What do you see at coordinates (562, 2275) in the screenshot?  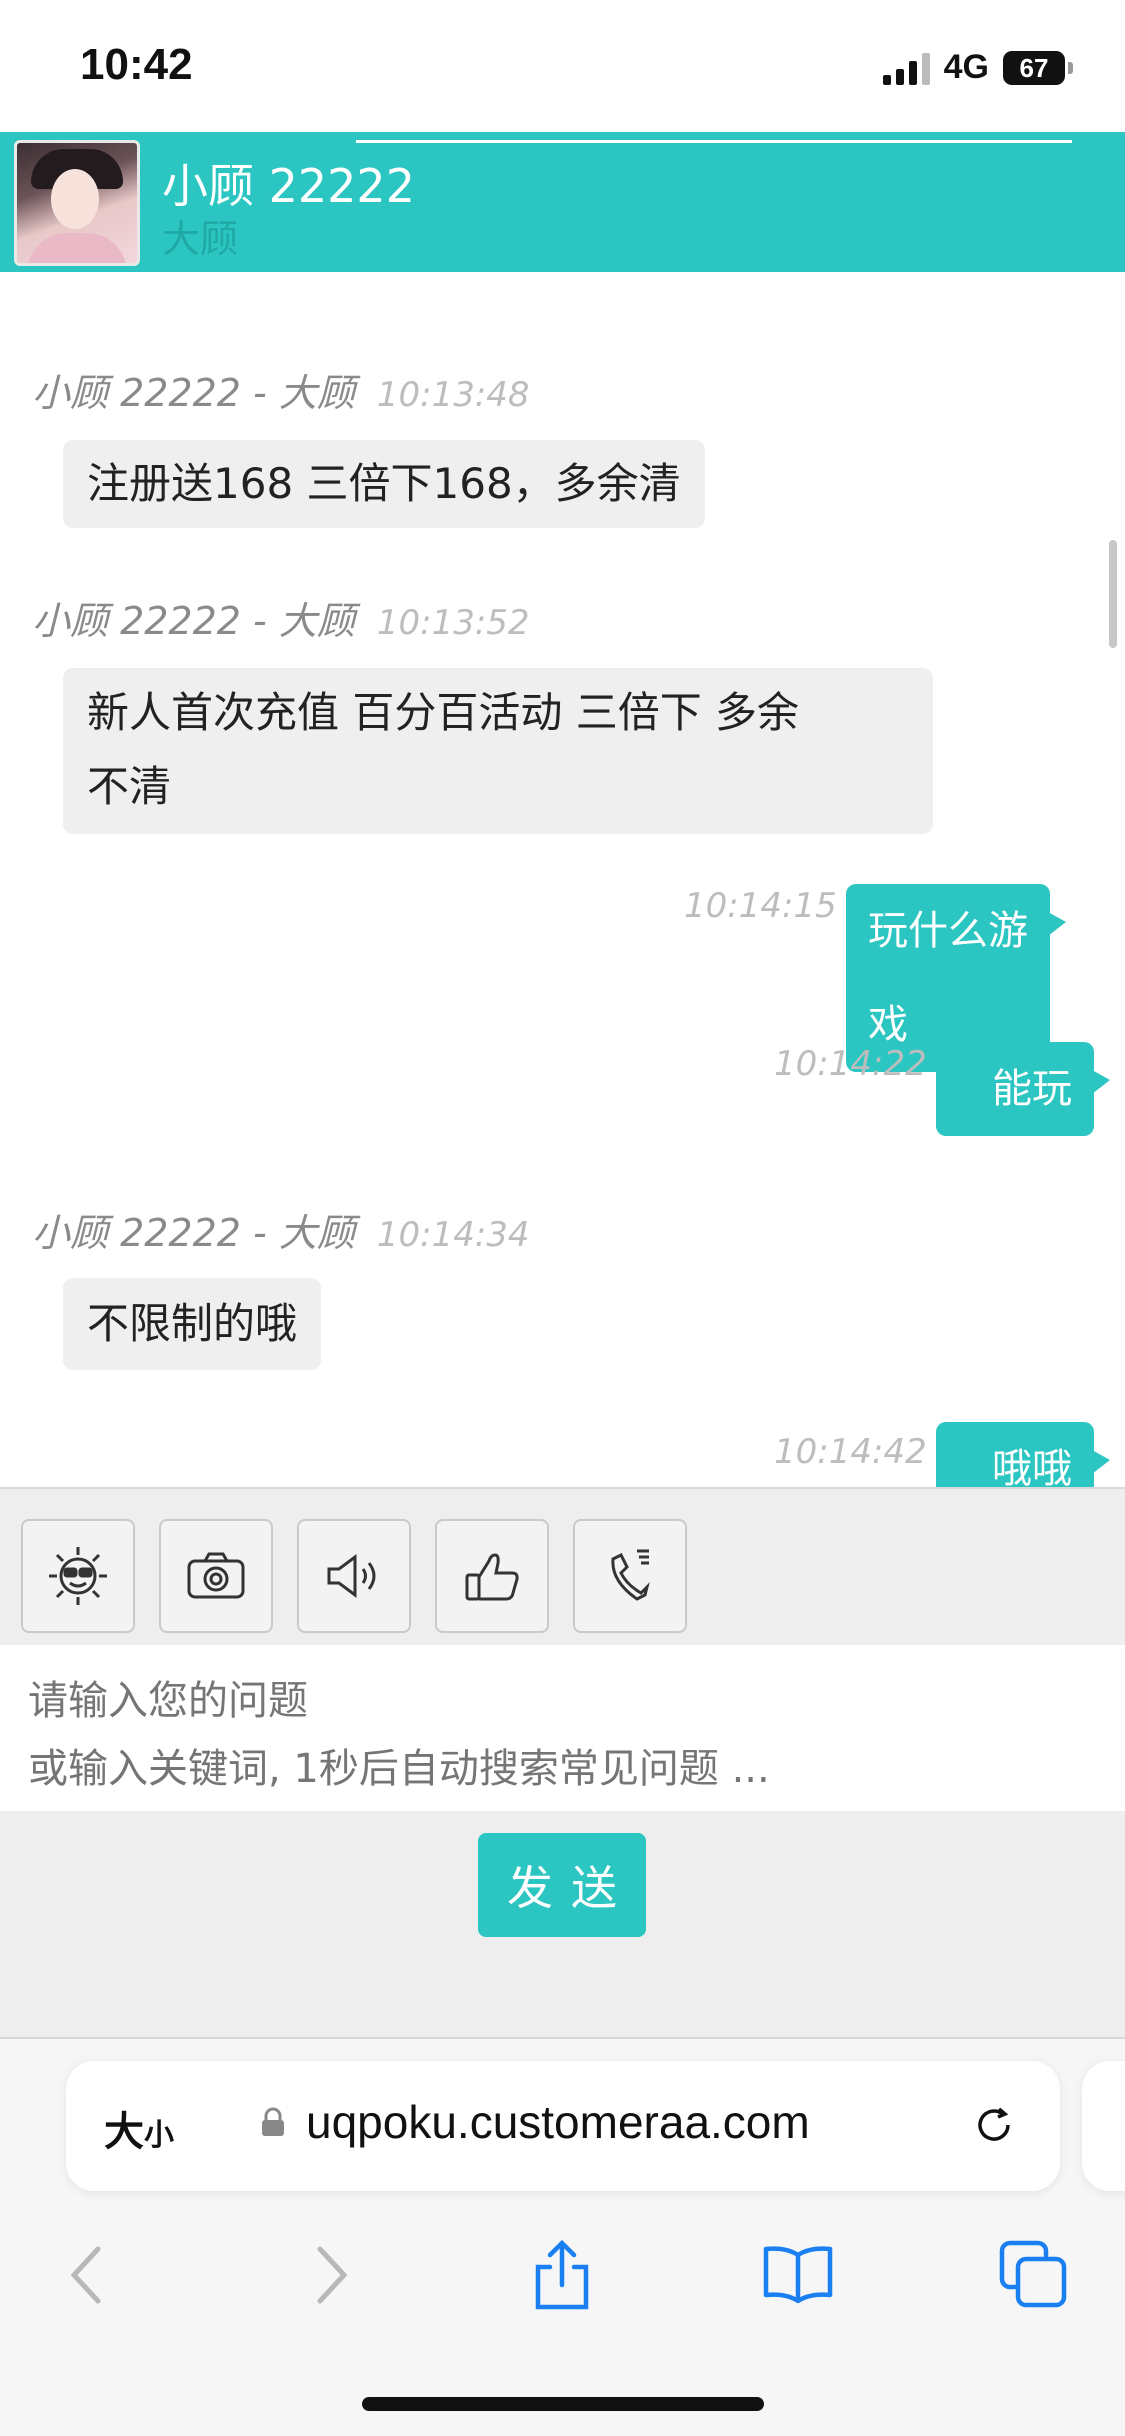 I see `share-icon` at bounding box center [562, 2275].